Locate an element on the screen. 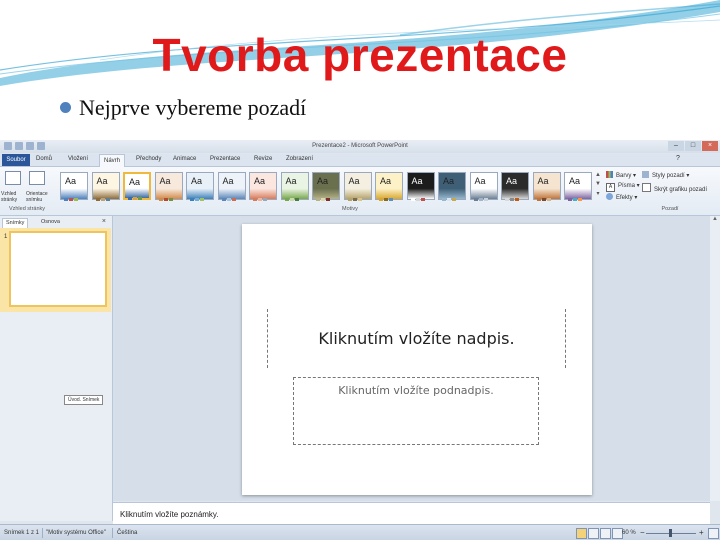 The height and width of the screenshot is (540, 720). bullet-text: Nejprve vybereme pozadí is located at coordinates (193, 107).